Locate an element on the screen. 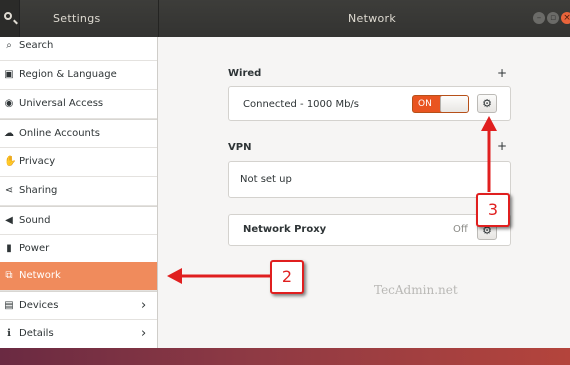 This screenshot has height=365, width=570. sidebar-item-details: ℹ Details › is located at coordinates (78, 334).